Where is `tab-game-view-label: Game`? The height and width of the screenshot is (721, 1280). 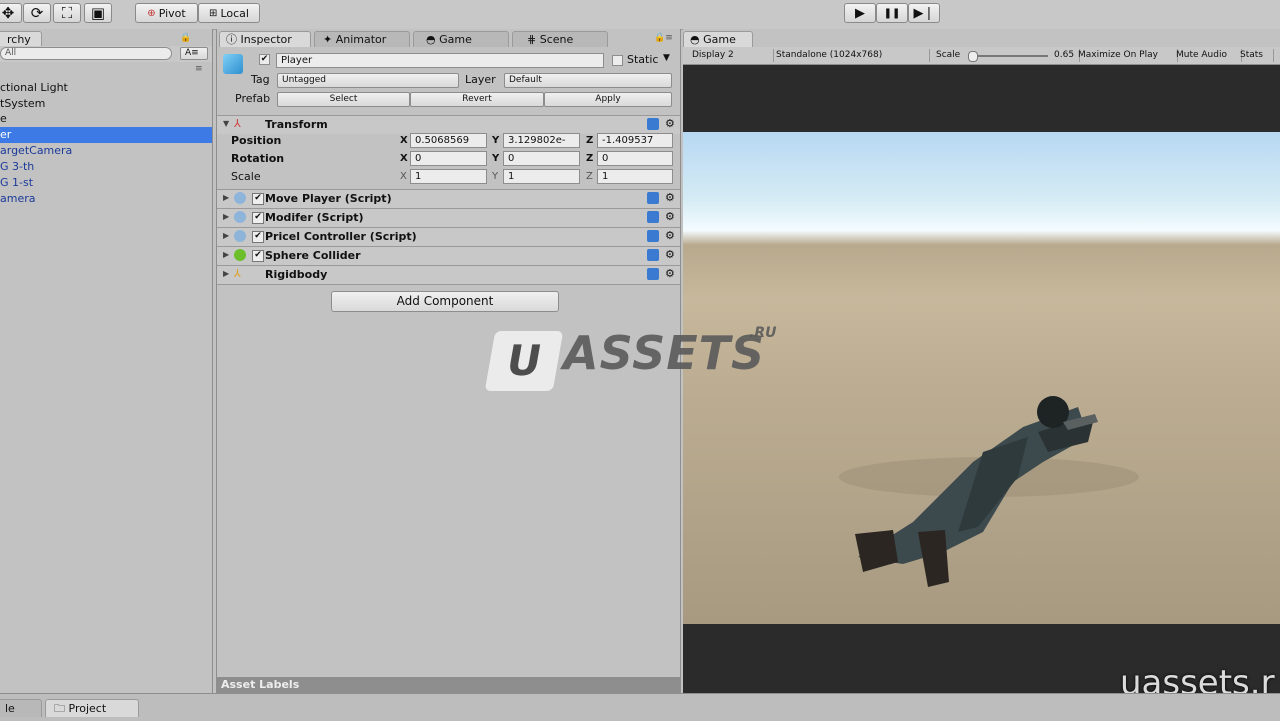
tab-game-view-label: Game is located at coordinates (719, 39).